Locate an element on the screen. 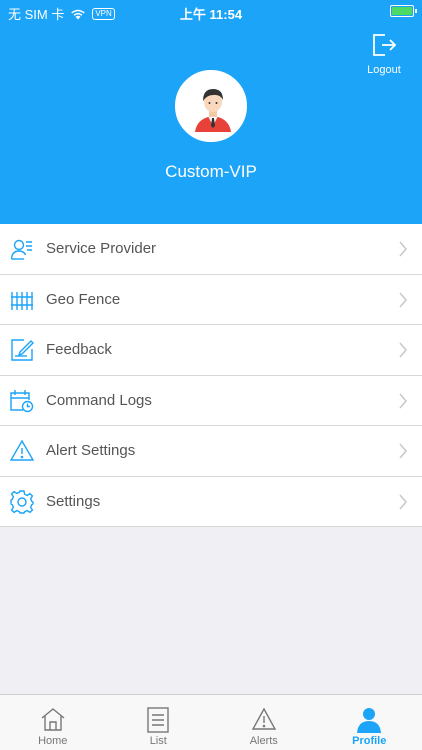  feedback-icon is located at coordinates (22, 350).